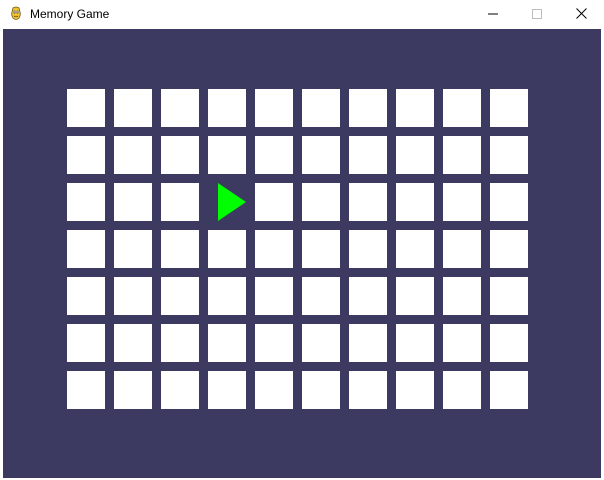 Image resolution: width=604 pixels, height=480 pixels. Describe the element at coordinates (232, 202) in the screenshot. I see `green-triangle-icon` at that location.